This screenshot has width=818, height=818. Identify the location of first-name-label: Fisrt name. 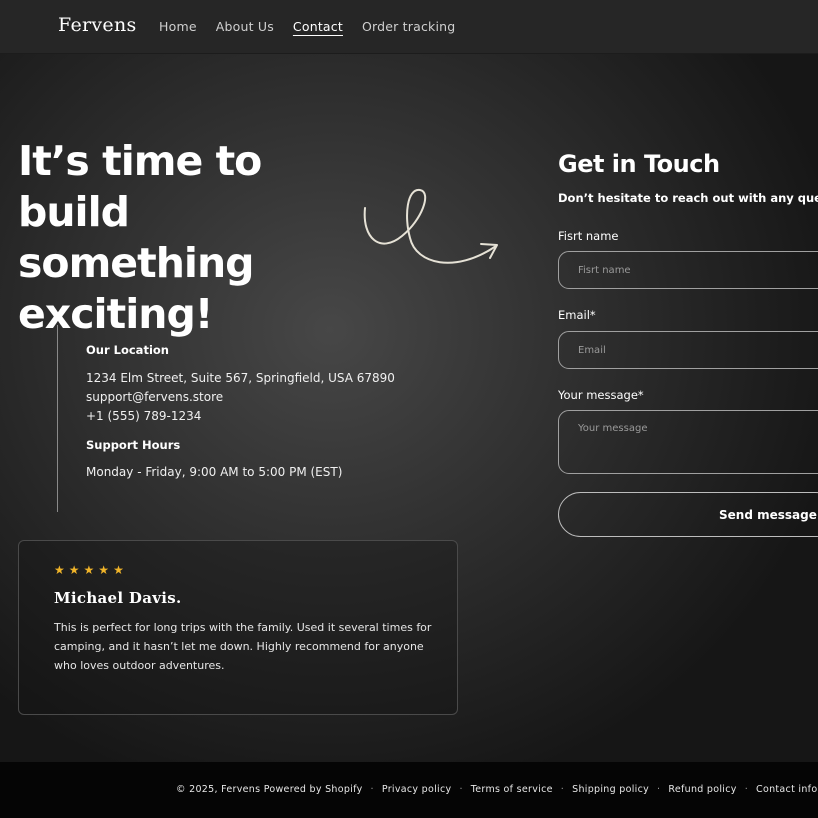
(588, 236).